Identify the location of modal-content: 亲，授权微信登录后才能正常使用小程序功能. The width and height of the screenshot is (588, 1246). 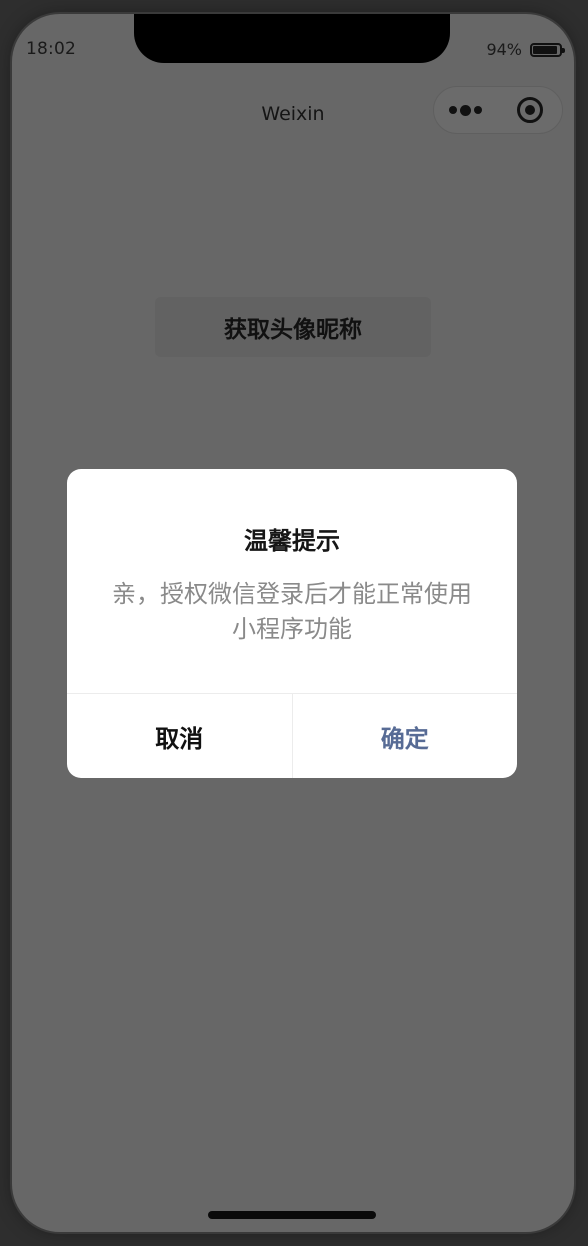
(292, 611).